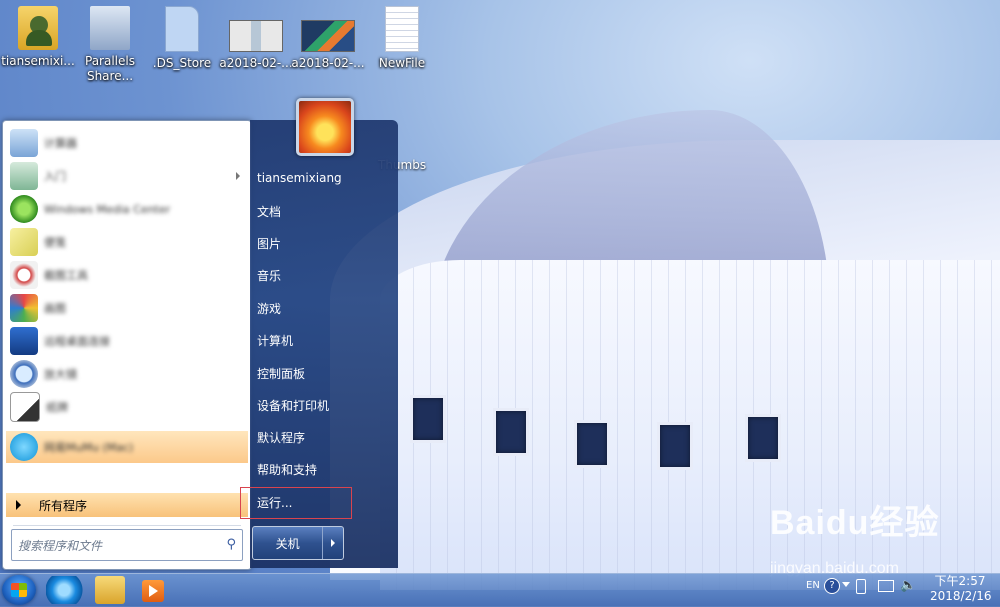 This screenshot has width=1000, height=607. I want to click on solitaire-icon, so click(25, 407).